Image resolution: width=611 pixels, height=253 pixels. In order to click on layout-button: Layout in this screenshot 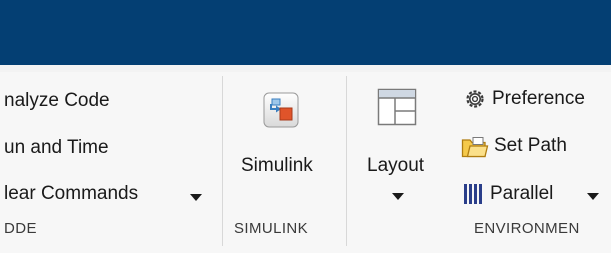, I will do `click(395, 166)`.